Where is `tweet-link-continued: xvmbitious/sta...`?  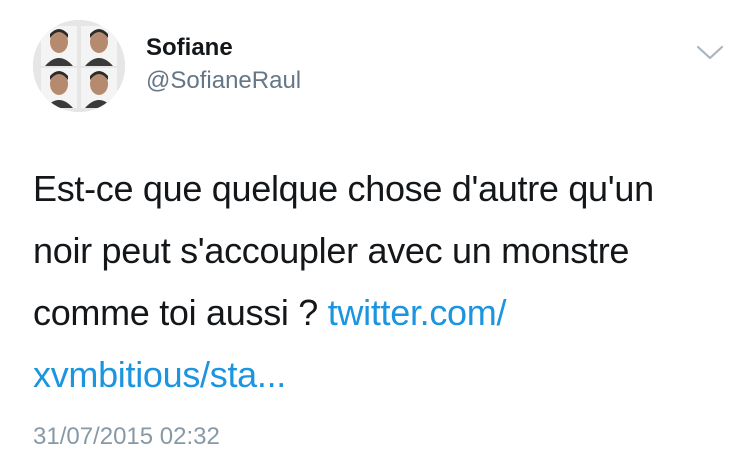
tweet-link-continued: xvmbitious/sta... is located at coordinates (159, 374).